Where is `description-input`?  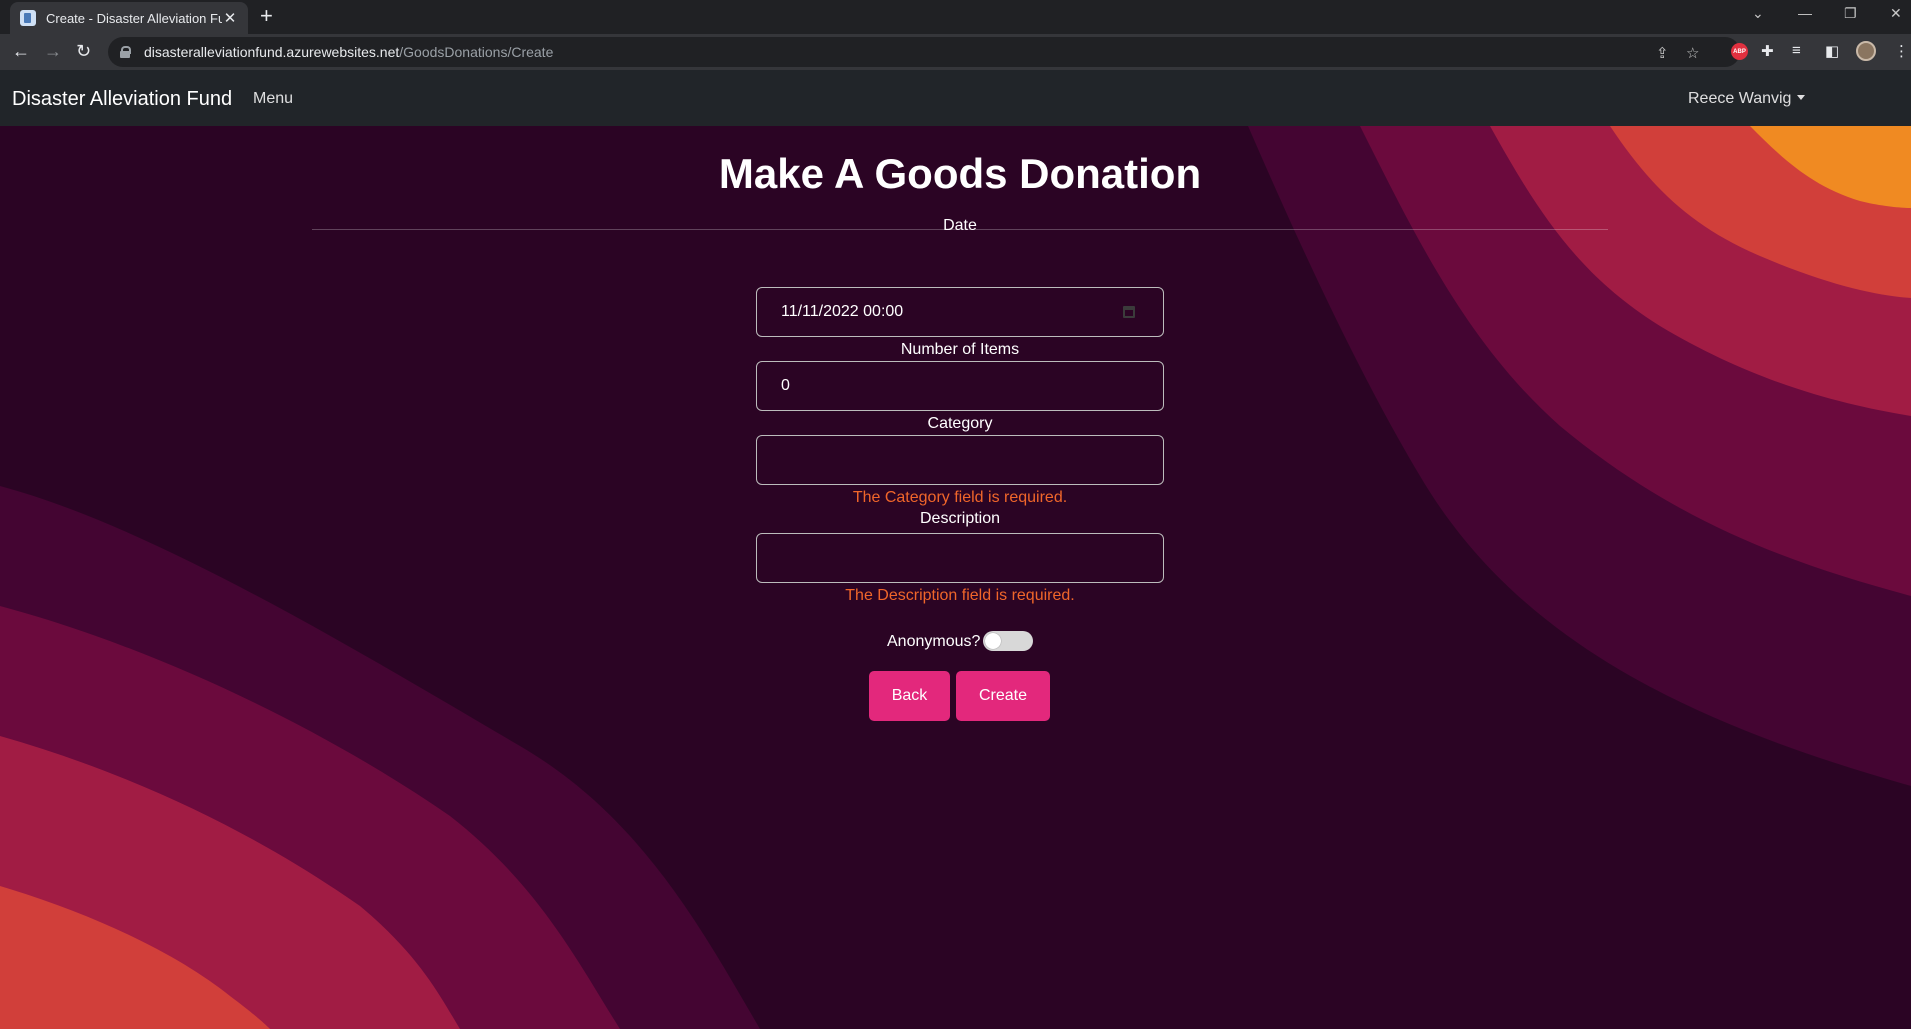
description-input is located at coordinates (960, 558).